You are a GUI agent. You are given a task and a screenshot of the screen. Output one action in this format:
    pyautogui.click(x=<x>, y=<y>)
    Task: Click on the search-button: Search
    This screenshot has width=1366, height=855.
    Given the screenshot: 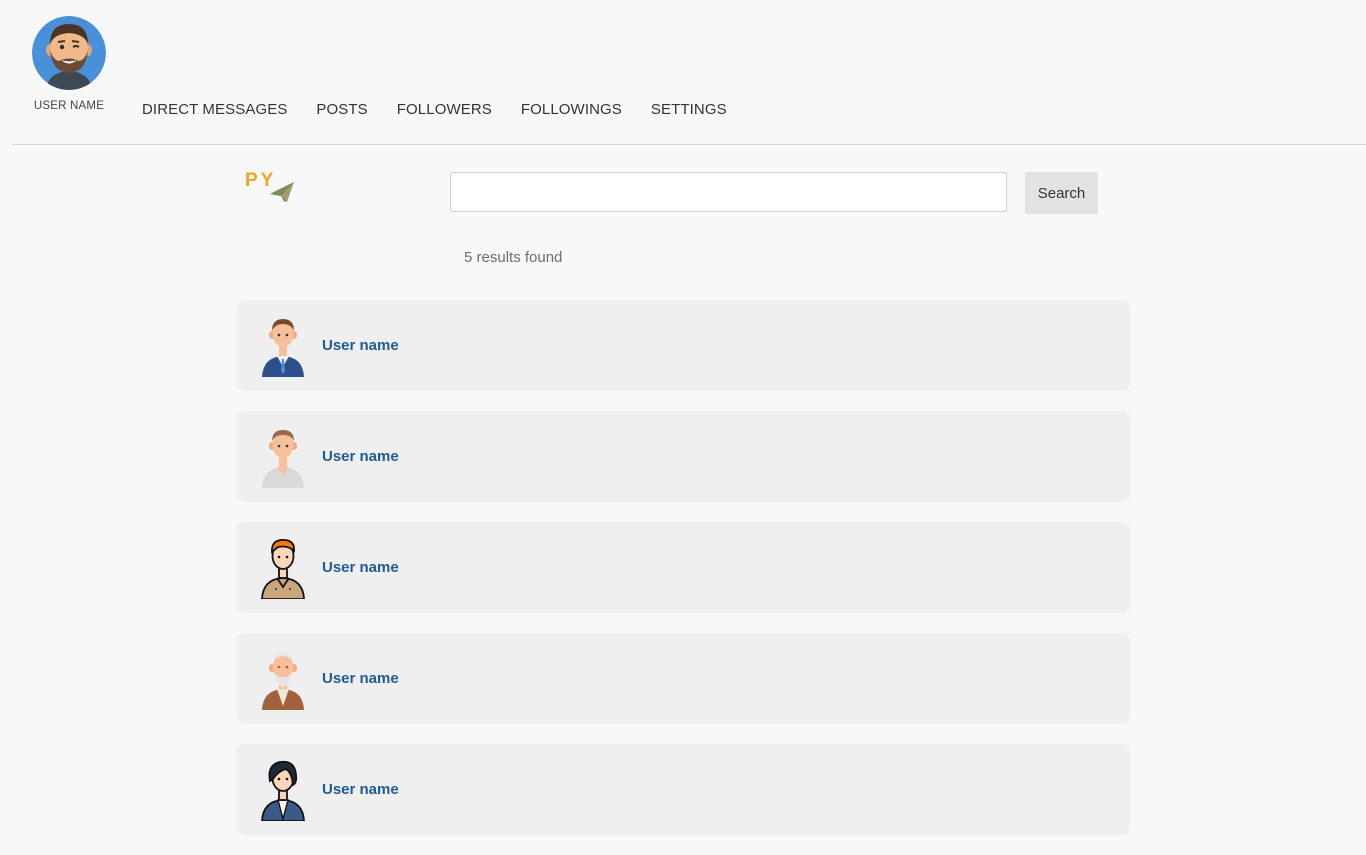 What is the action you would take?
    pyautogui.click(x=1061, y=193)
    